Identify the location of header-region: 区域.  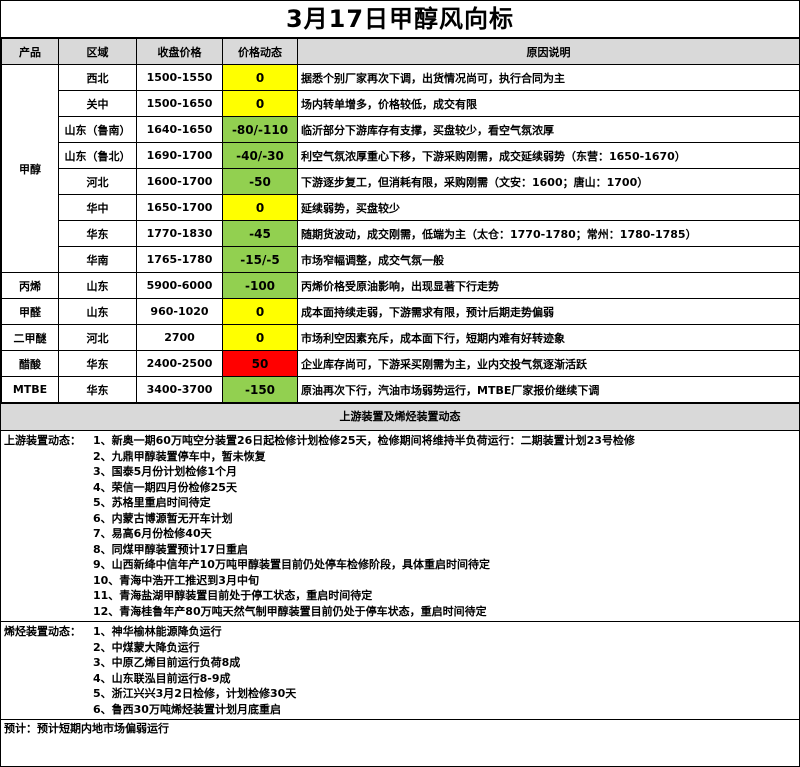
(97, 51).